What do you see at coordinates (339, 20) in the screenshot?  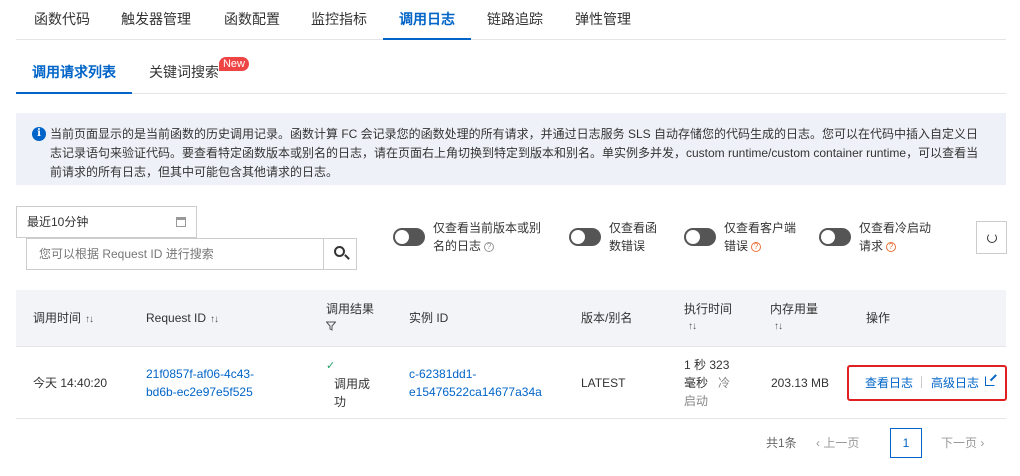 I see `tab-monitoring: 监控指标` at bounding box center [339, 20].